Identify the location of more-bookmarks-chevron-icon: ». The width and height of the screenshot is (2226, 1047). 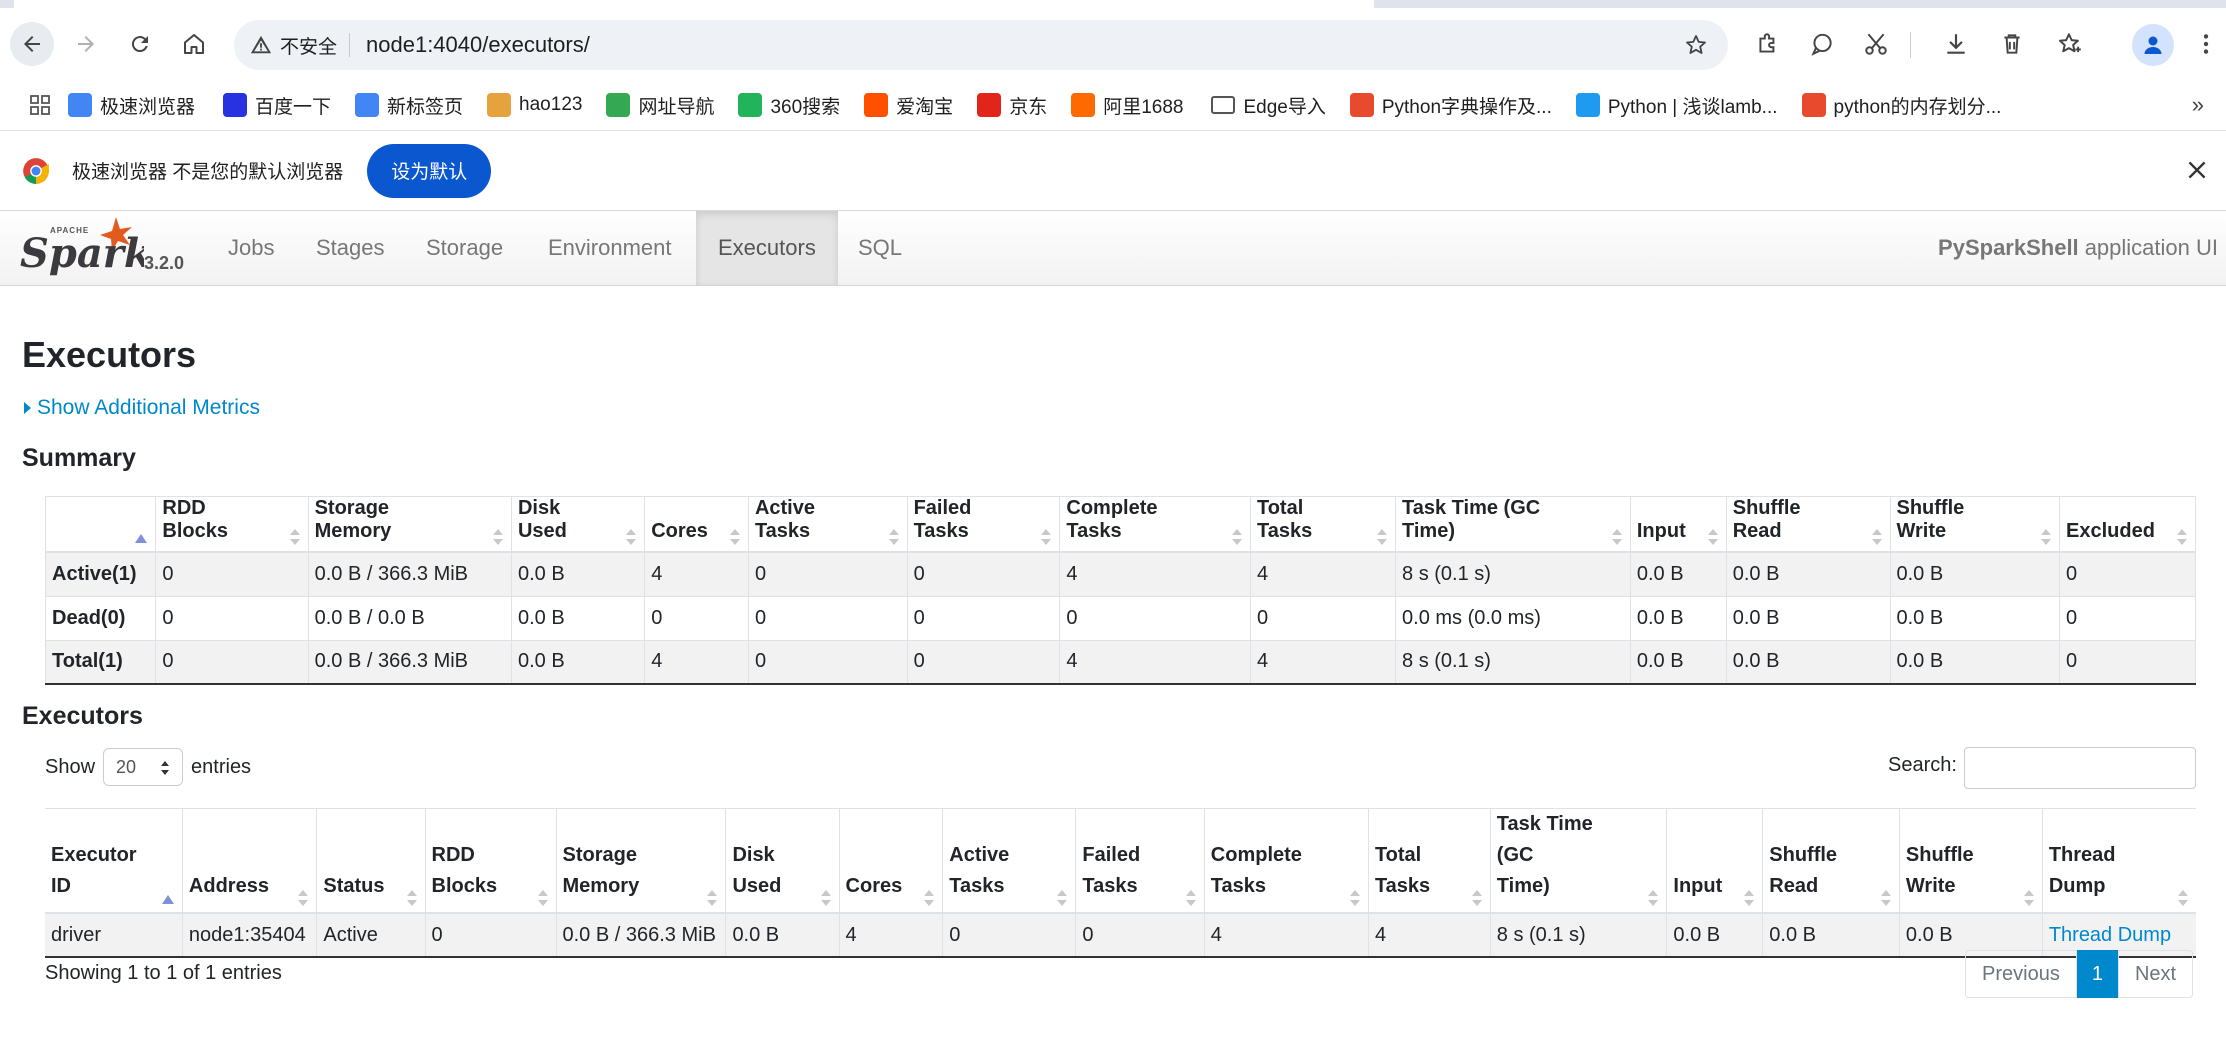
(2198, 105).